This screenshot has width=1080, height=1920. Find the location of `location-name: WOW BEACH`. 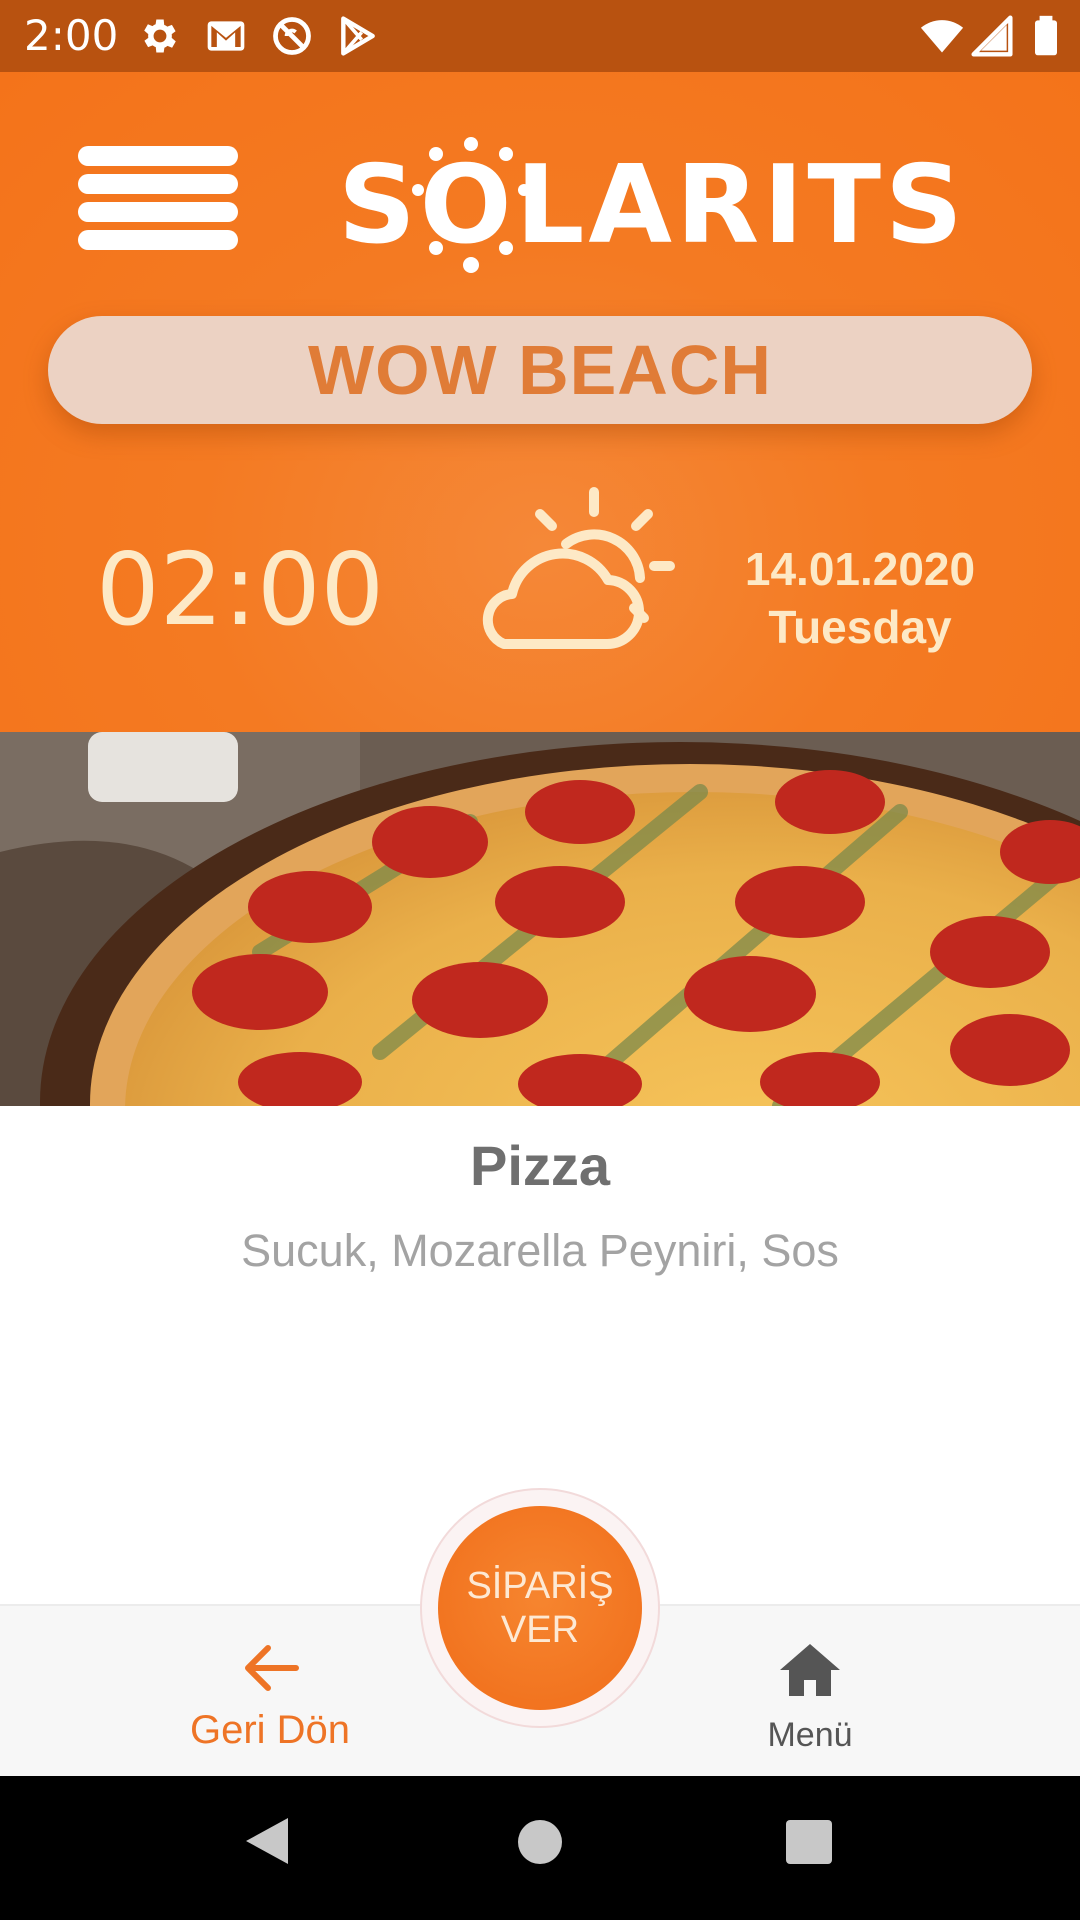

location-name: WOW BEACH is located at coordinates (540, 370).